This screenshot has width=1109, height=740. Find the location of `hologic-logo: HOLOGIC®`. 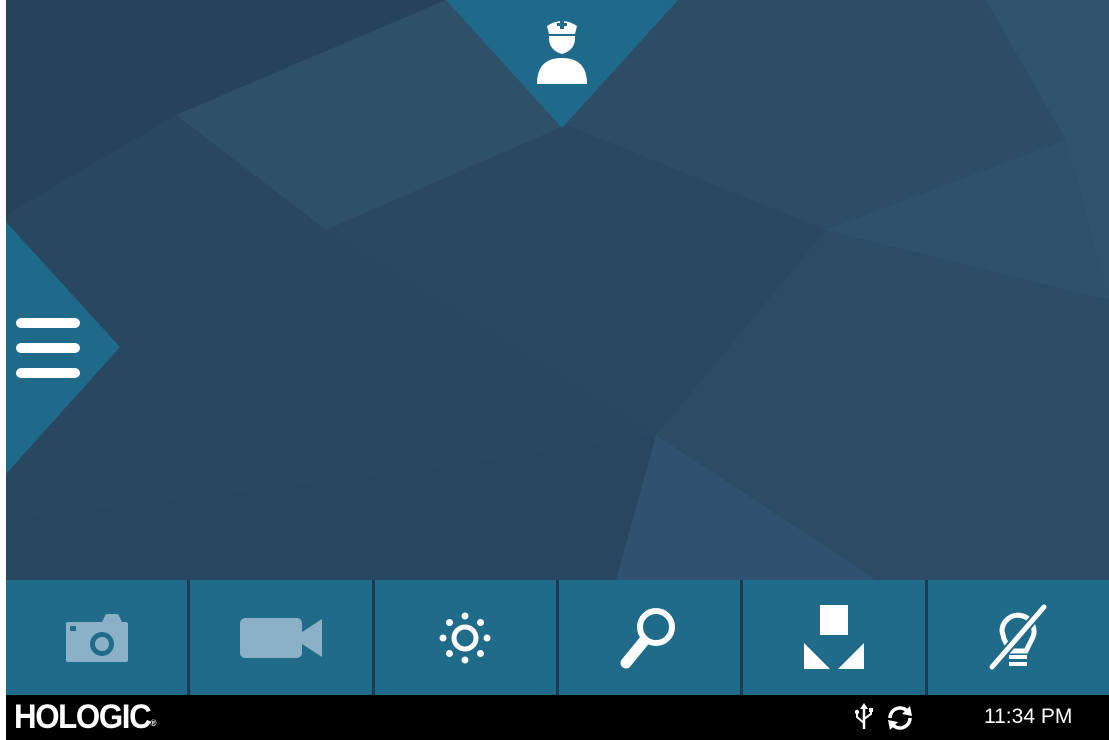

hologic-logo: HOLOGIC® is located at coordinates (85, 717).